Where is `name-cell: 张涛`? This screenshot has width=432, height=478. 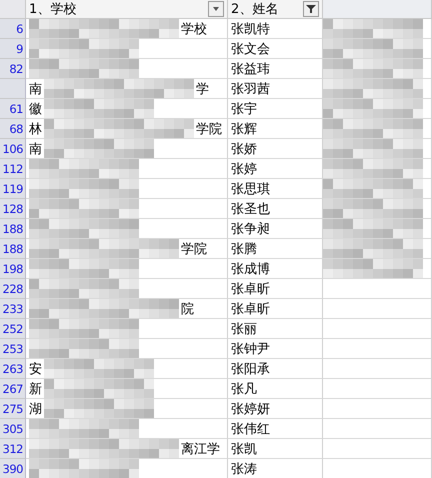 name-cell: 张涛 is located at coordinates (275, 468).